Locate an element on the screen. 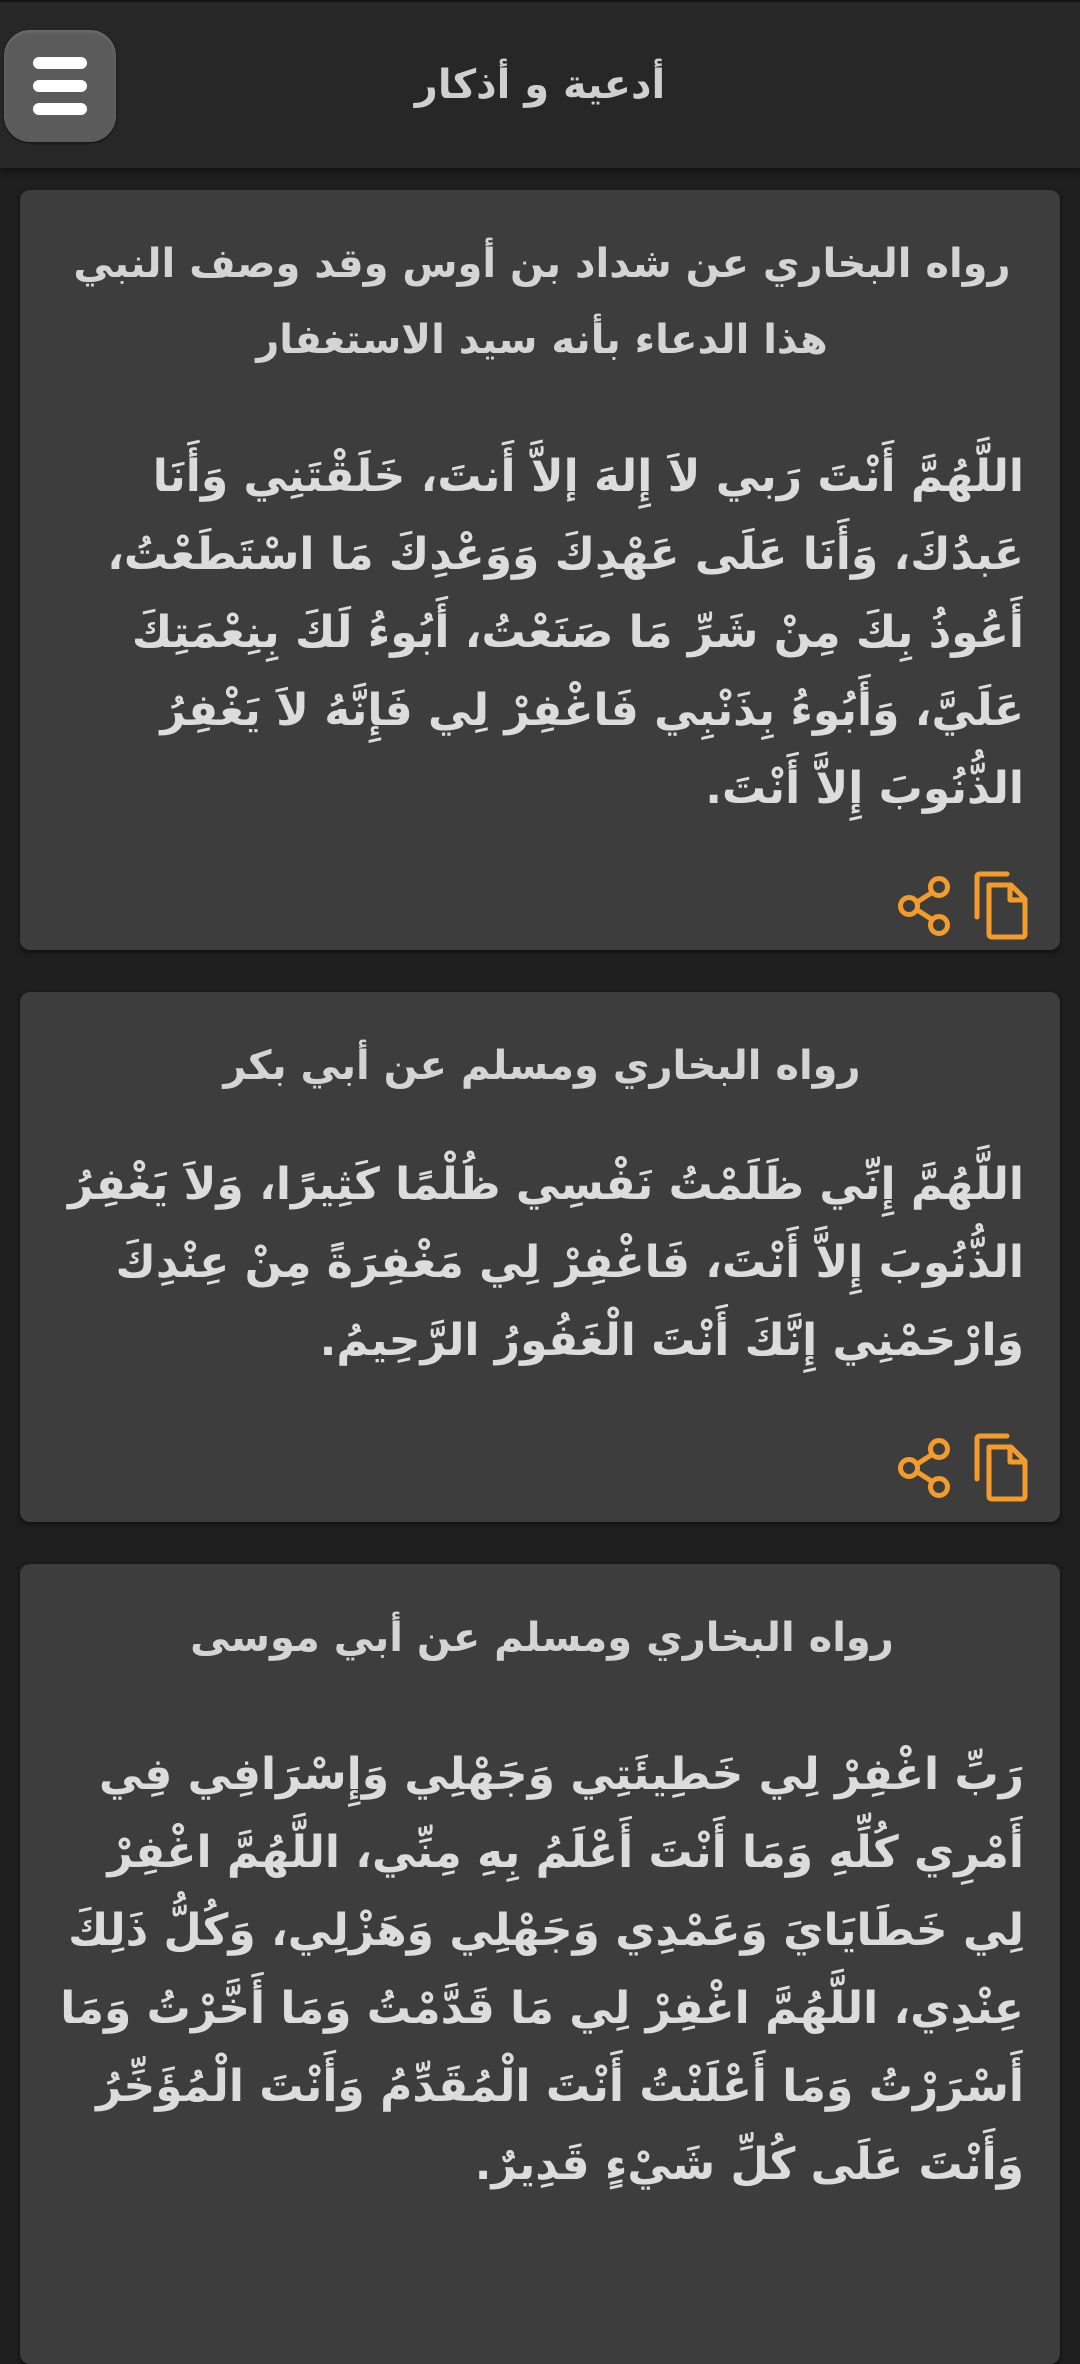 The image size is (1080, 2364). menu-button is located at coordinates (60, 86).